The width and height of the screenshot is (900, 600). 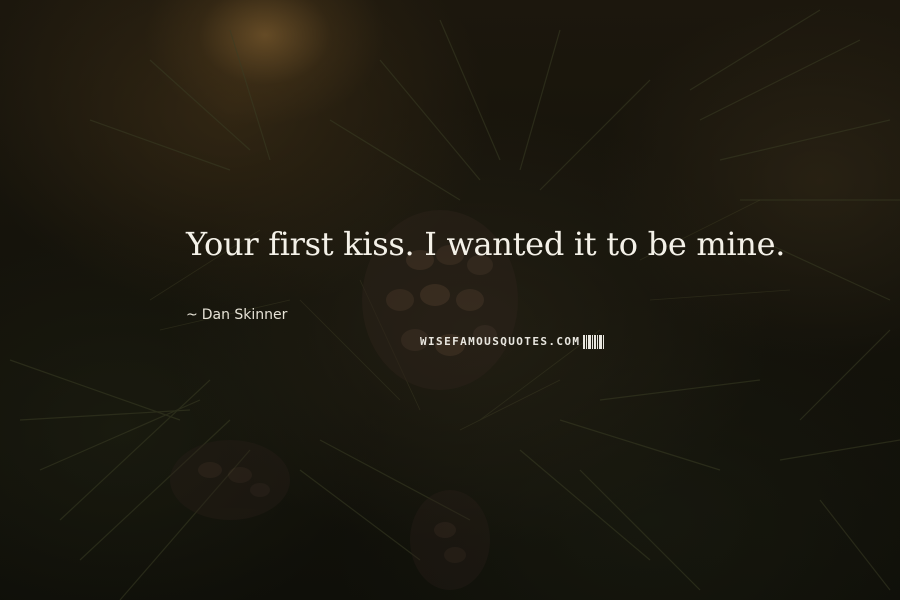 I want to click on barcode-icon, so click(x=594, y=342).